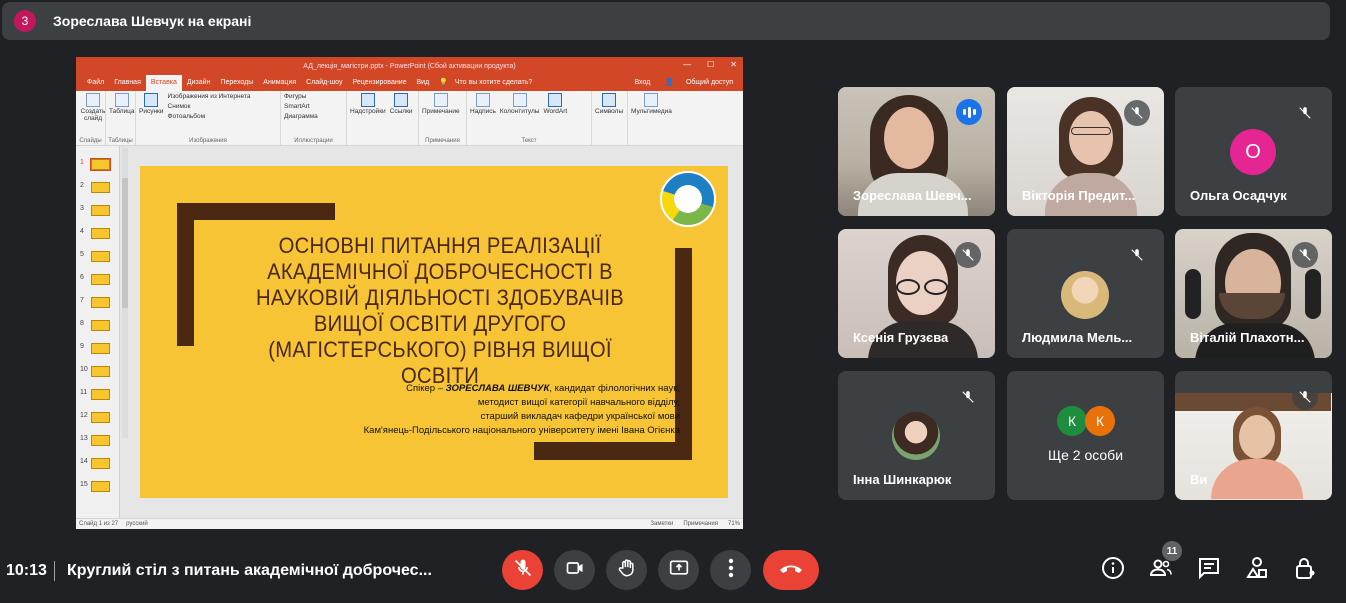 This screenshot has width=1346, height=603. I want to click on thumbnail: 4, so click(98, 233).